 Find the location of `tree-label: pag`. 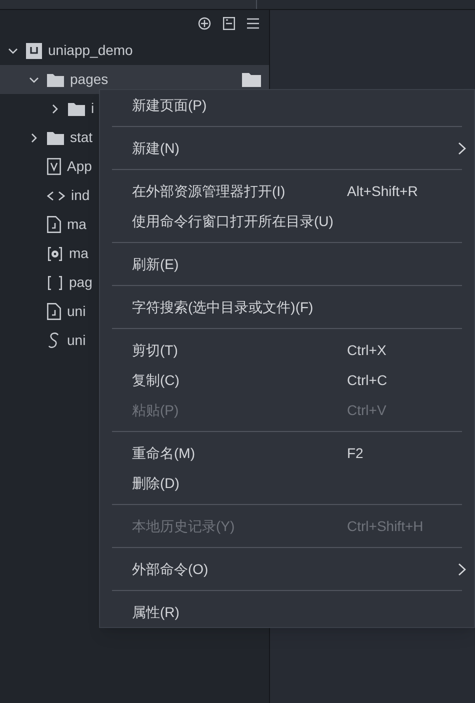

tree-label: pag is located at coordinates (80, 282).